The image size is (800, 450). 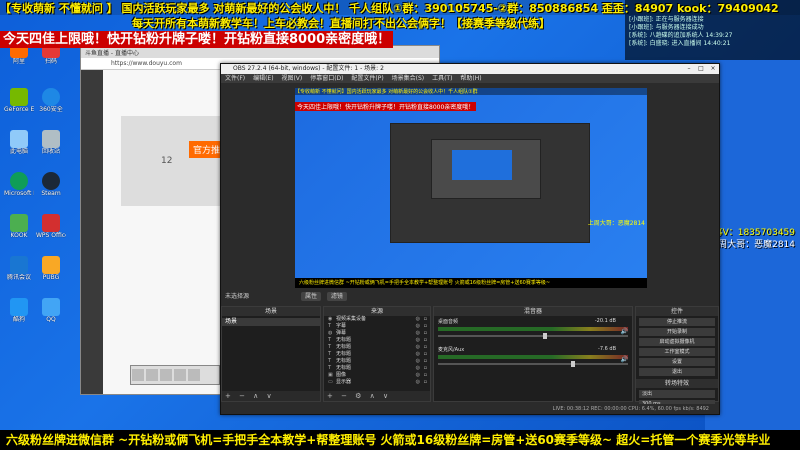 I want to click on transition-title: 转场特效, so click(x=677, y=383).